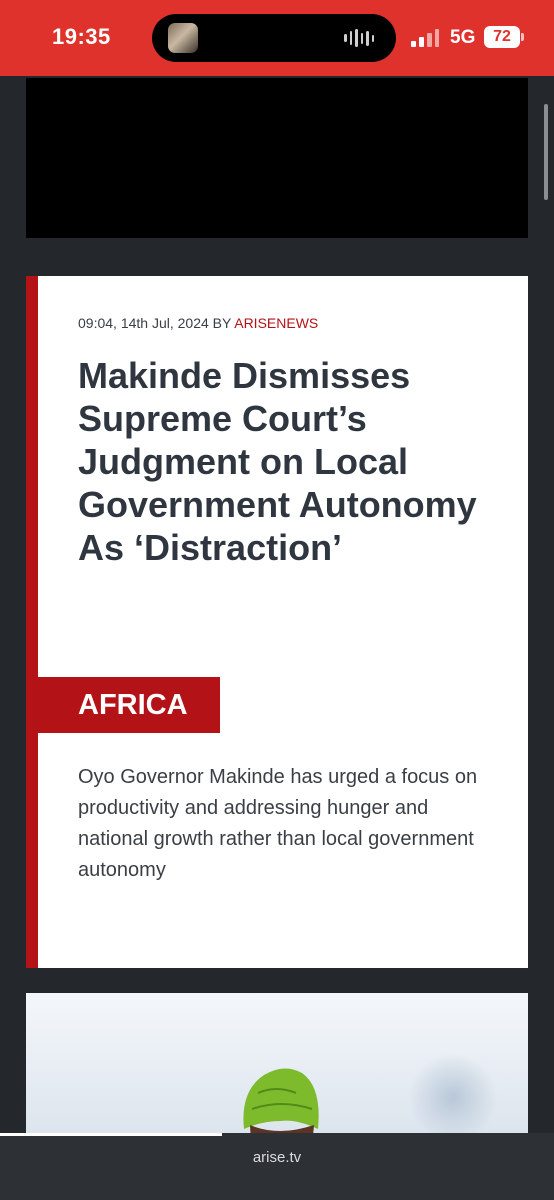 The image size is (554, 1200). I want to click on network-type: 5G, so click(463, 37).